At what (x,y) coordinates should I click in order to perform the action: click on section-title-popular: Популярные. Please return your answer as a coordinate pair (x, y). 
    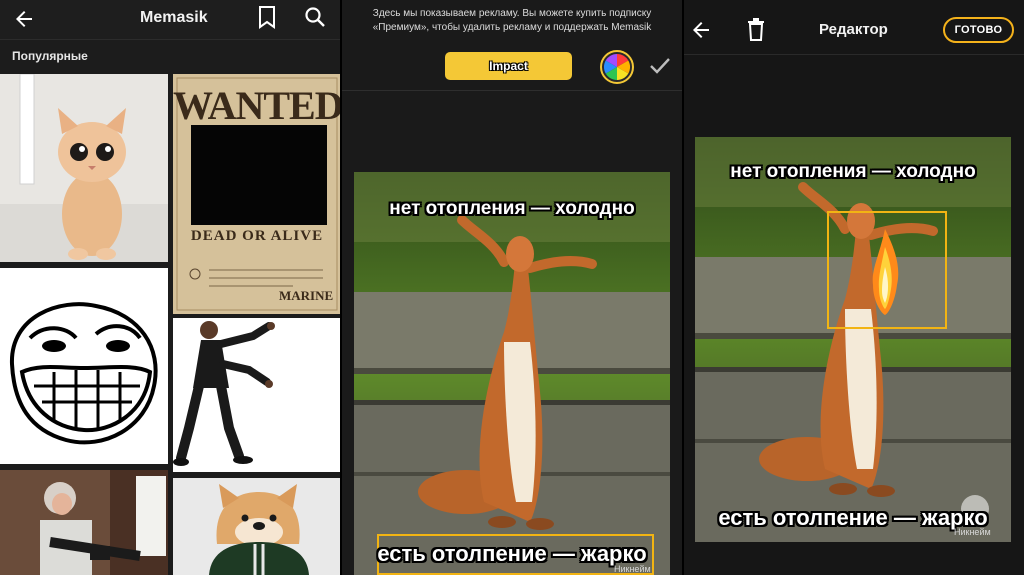
    Looking at the image, I should click on (50, 56).